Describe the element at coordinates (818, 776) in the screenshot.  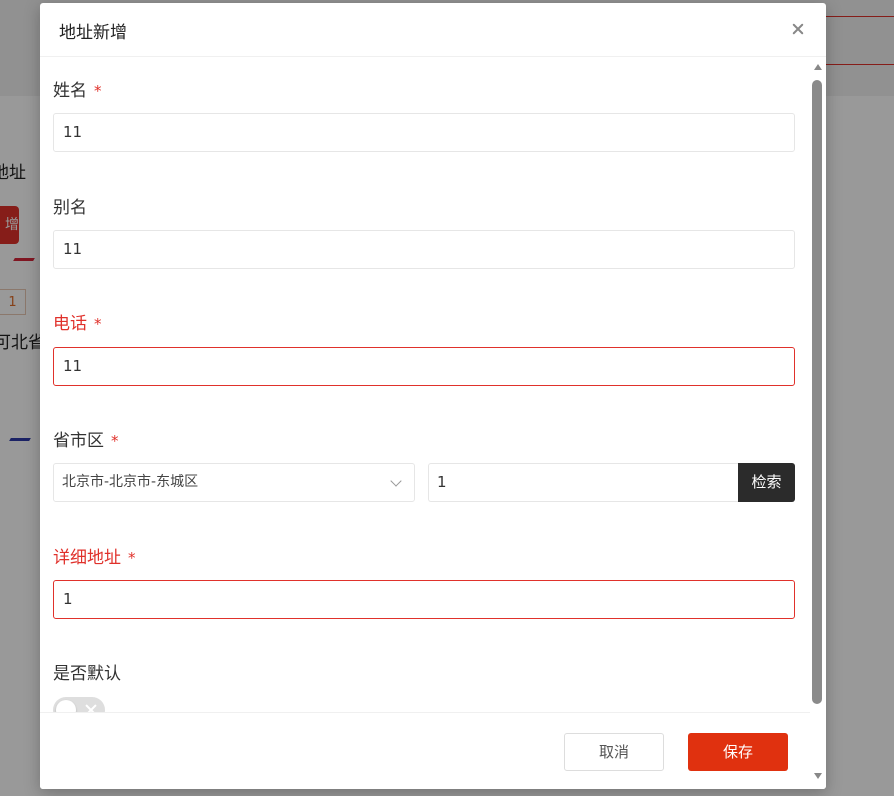
I see `scroll-down-icon` at that location.